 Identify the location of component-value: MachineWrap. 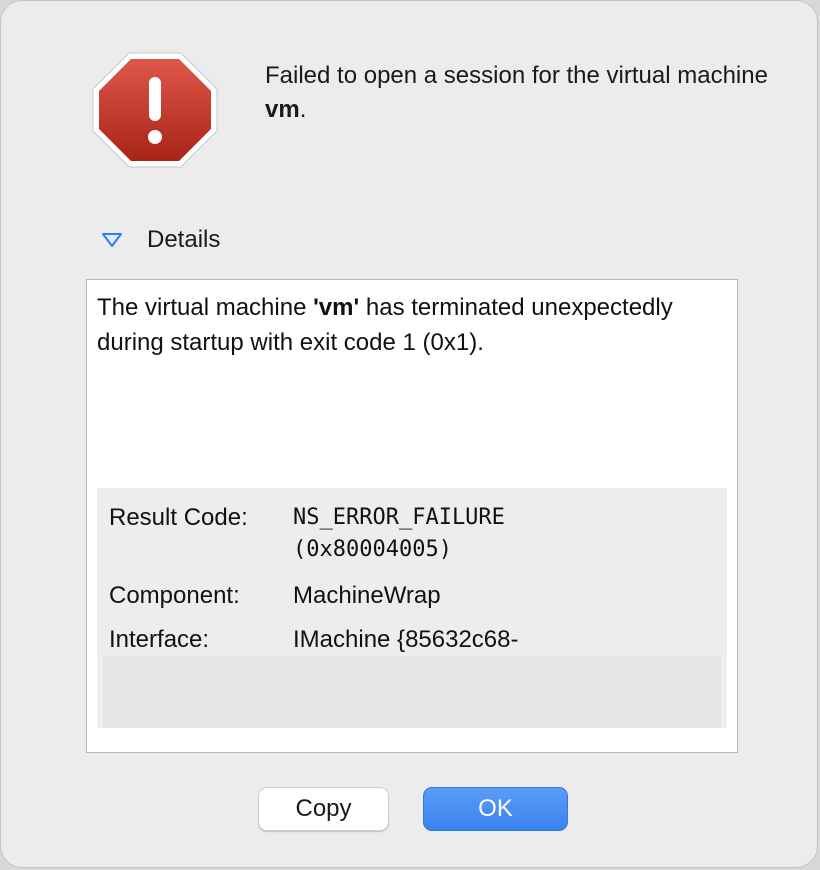
(367, 595).